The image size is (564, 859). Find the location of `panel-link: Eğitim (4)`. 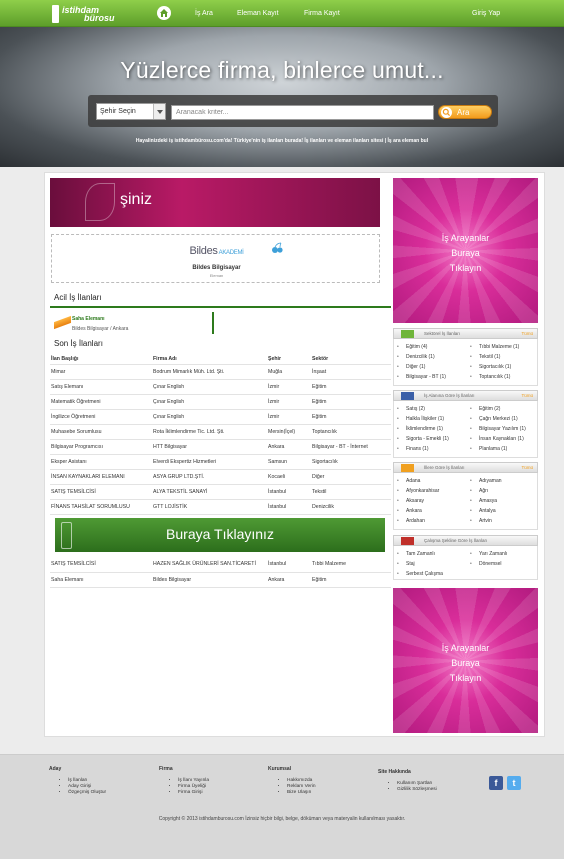

panel-link: Eğitim (4) is located at coordinates (412, 347).